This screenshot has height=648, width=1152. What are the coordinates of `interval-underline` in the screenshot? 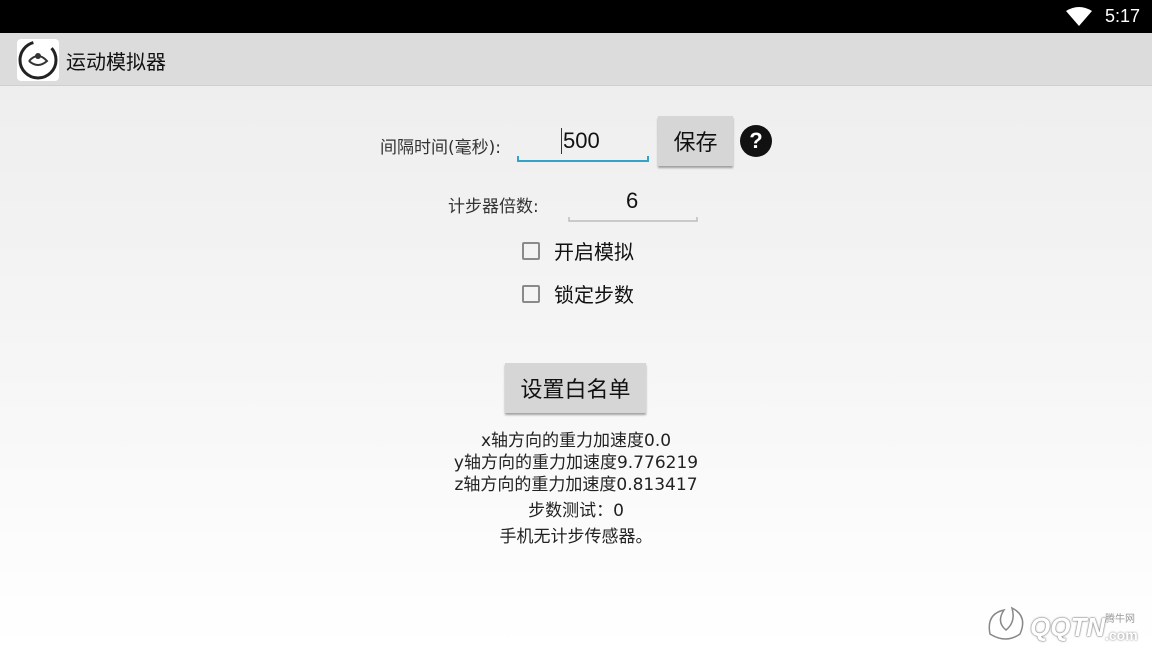 It's located at (583, 159).